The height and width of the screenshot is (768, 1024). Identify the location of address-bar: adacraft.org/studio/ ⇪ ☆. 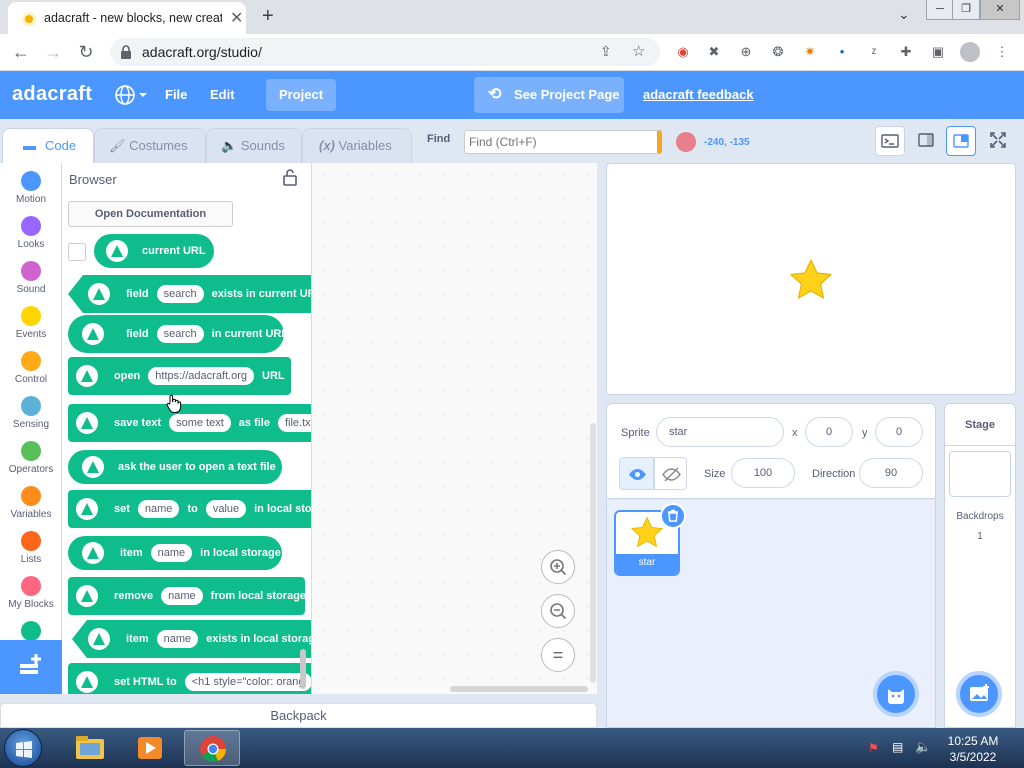
(385, 52).